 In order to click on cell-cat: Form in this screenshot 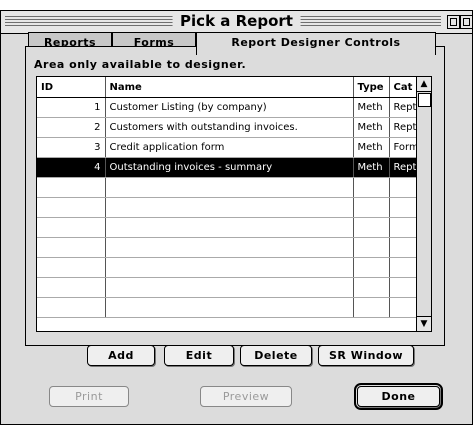, I will do `click(403, 147)`.